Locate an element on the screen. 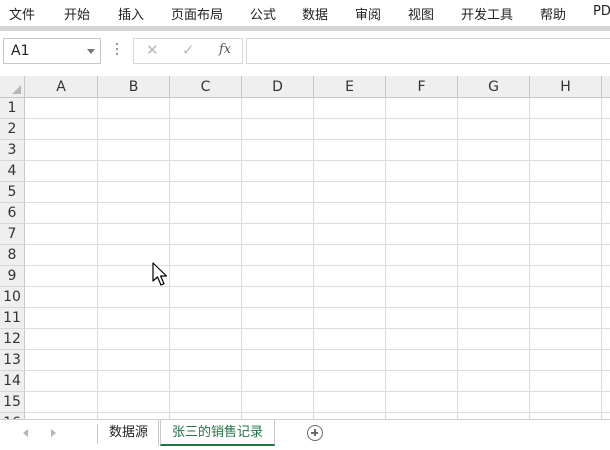  sheet-tab-bar: 数据源 张三的销售记录 is located at coordinates (305, 434).